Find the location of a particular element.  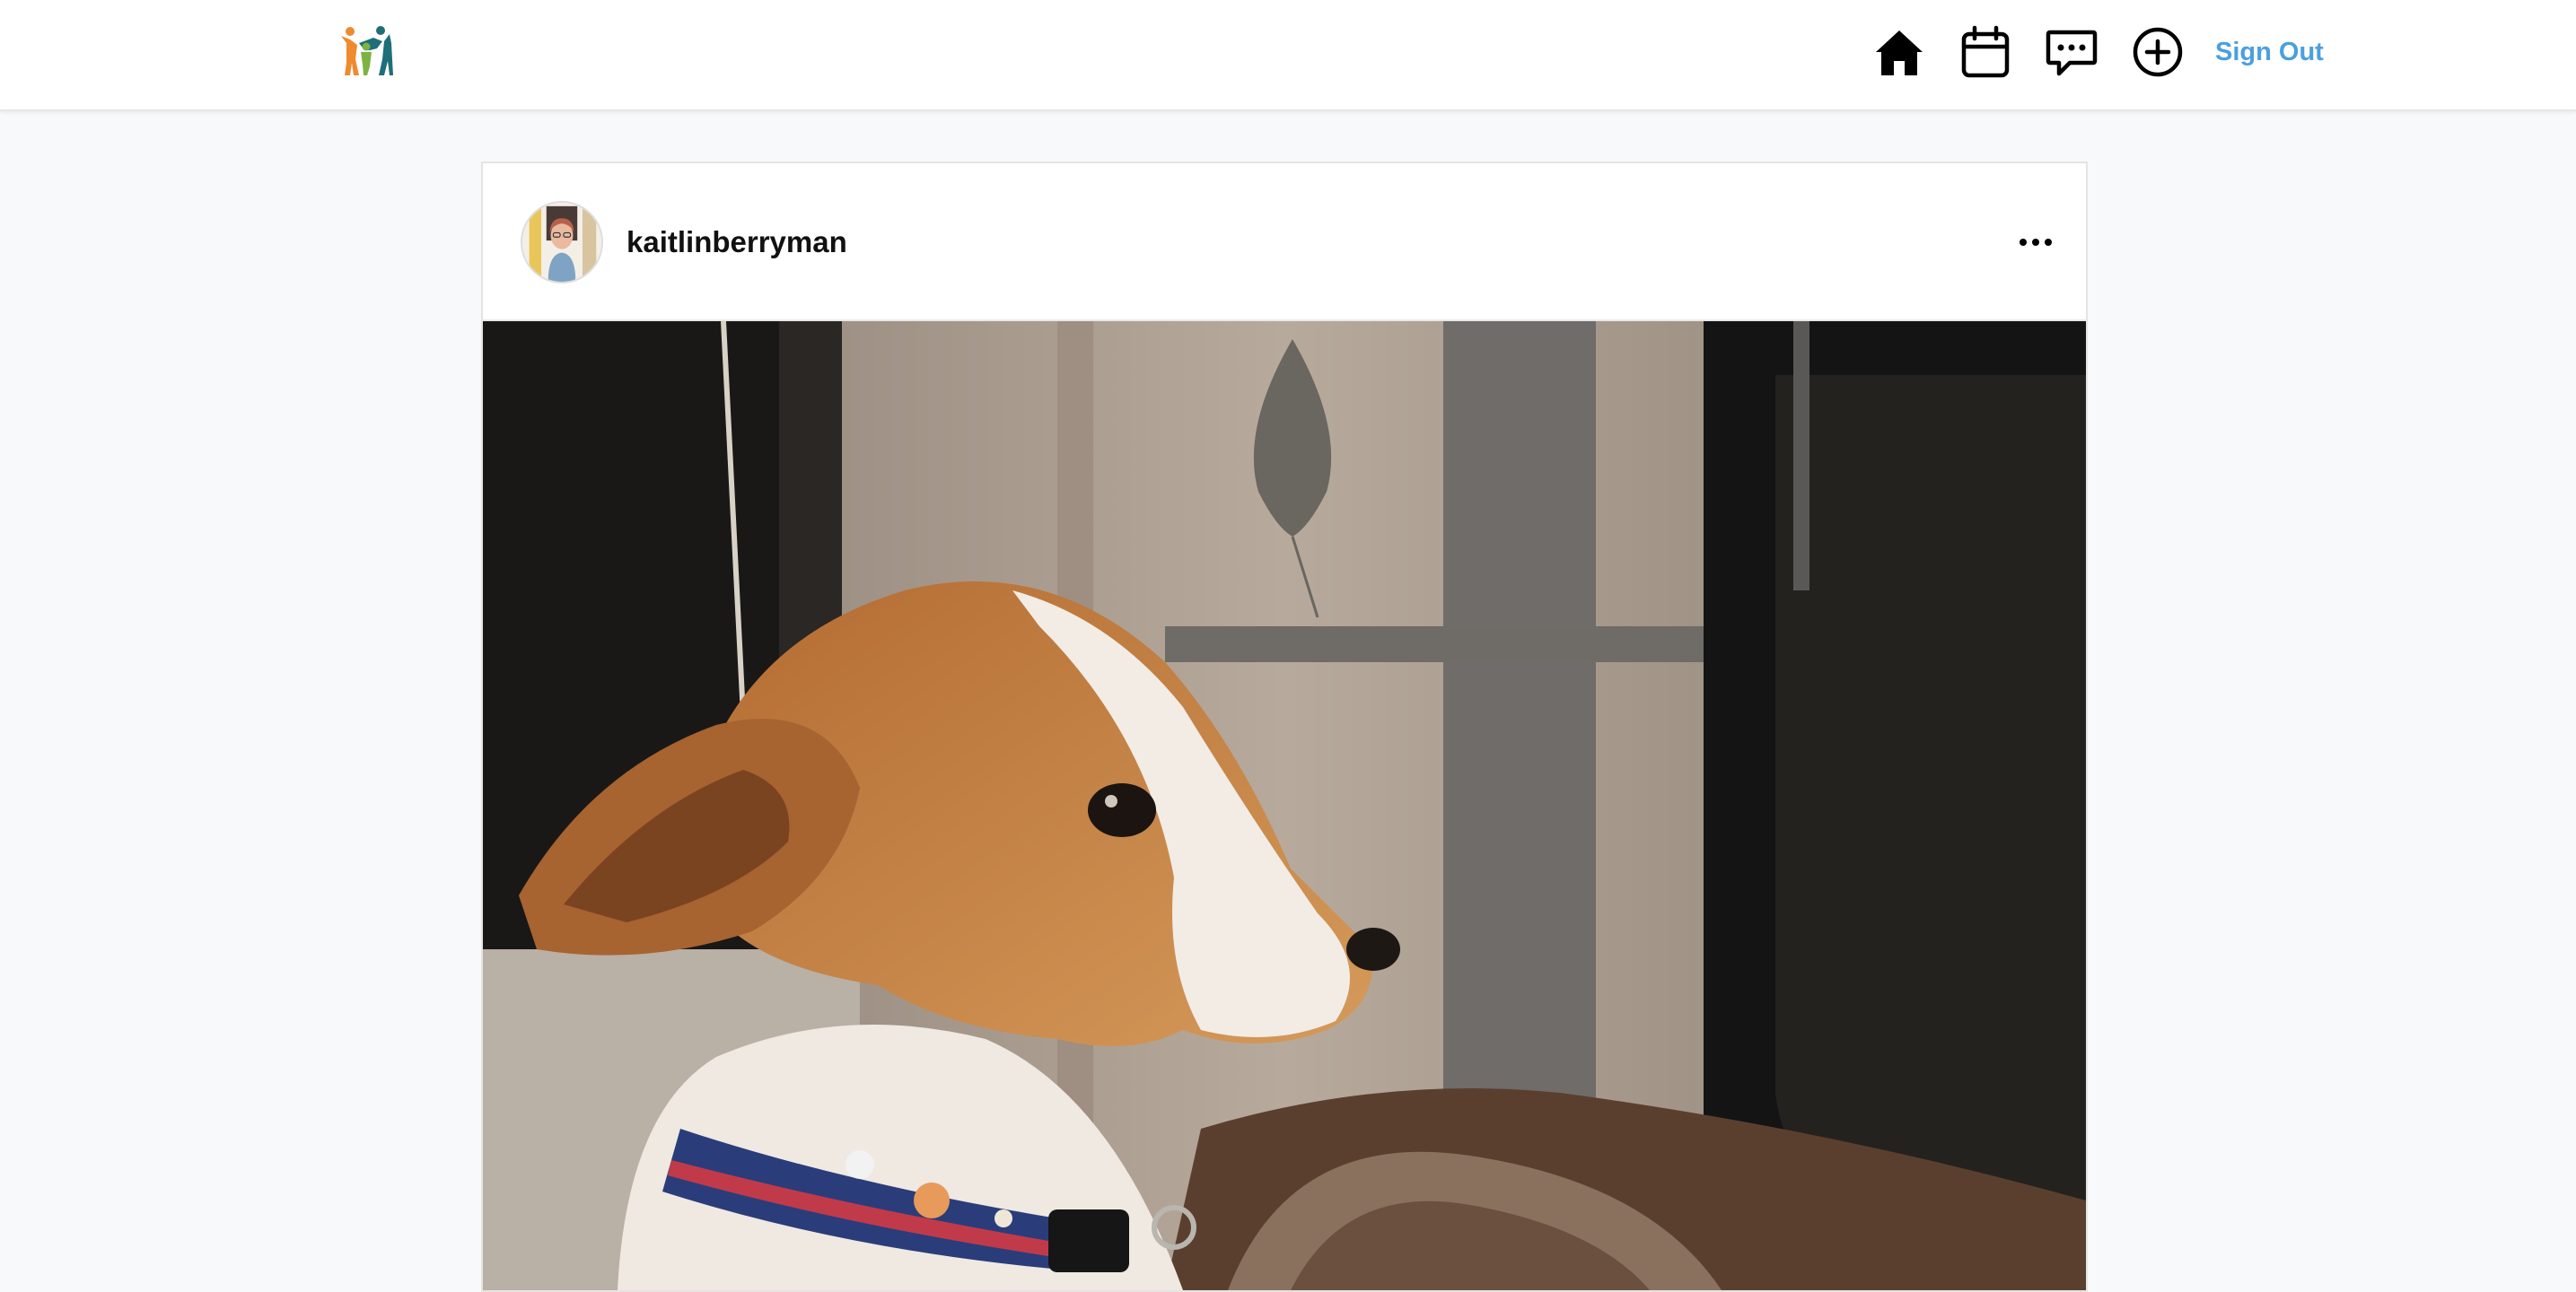

create-post-button is located at coordinates (2158, 52).